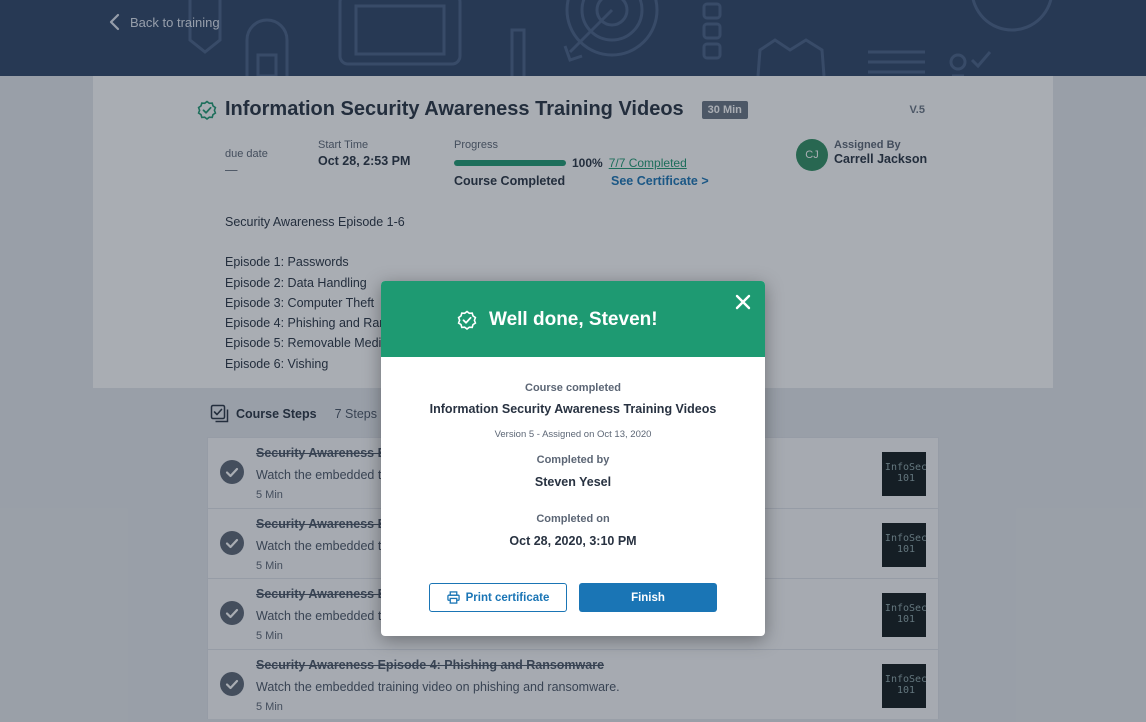 This screenshot has height=722, width=1146. Describe the element at coordinates (573, 519) in the screenshot. I see `completed-on-label: Completed on` at that location.